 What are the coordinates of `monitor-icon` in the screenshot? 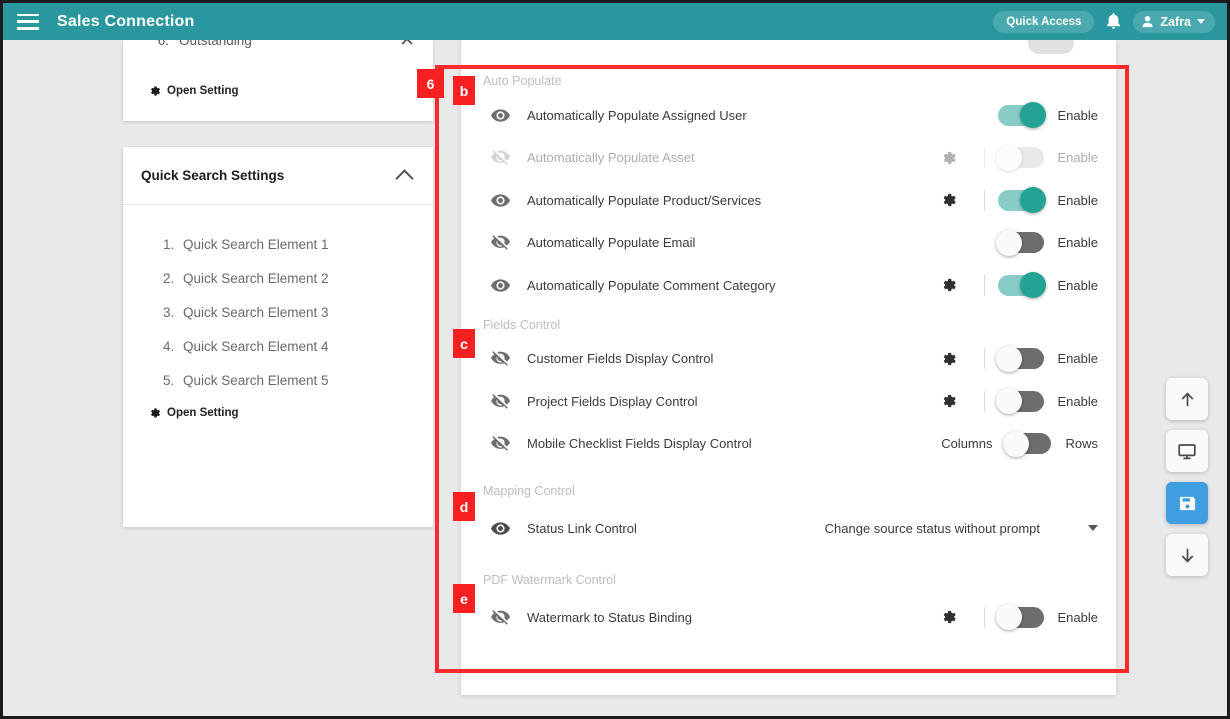 It's located at (1187, 451).